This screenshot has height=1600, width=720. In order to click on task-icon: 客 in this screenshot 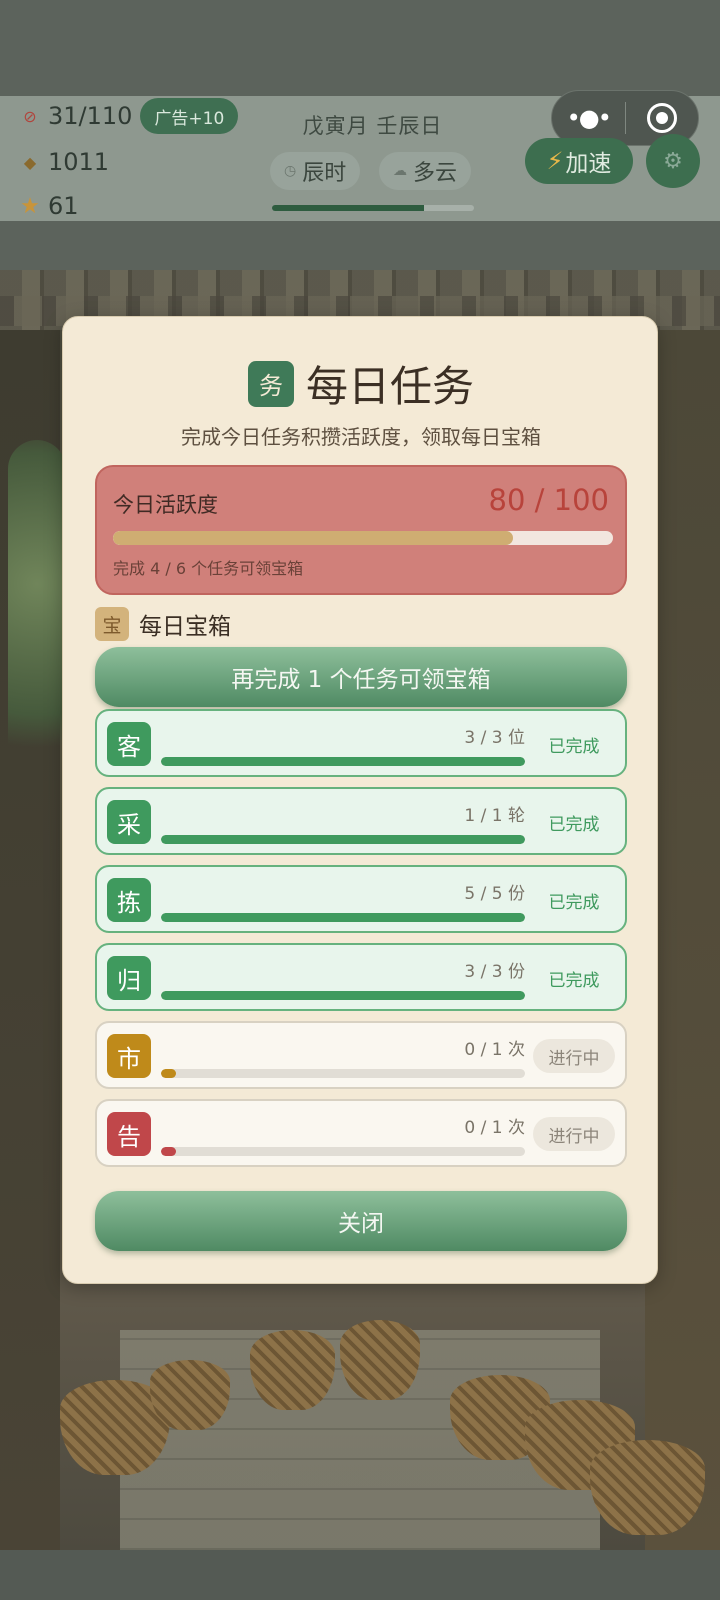, I will do `click(129, 744)`.